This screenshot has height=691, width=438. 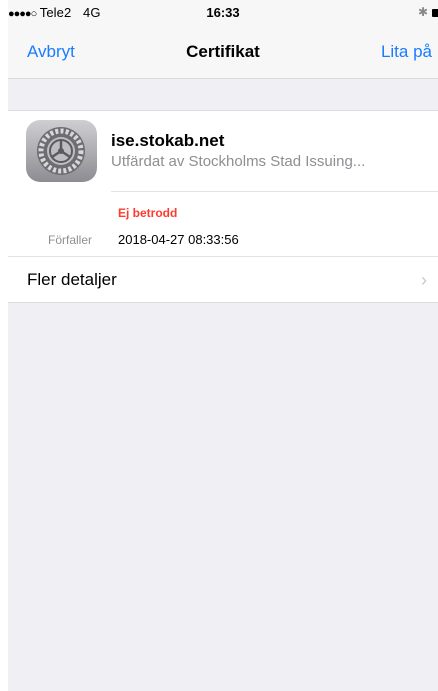 I want to click on battery-icon, so click(x=435, y=13).